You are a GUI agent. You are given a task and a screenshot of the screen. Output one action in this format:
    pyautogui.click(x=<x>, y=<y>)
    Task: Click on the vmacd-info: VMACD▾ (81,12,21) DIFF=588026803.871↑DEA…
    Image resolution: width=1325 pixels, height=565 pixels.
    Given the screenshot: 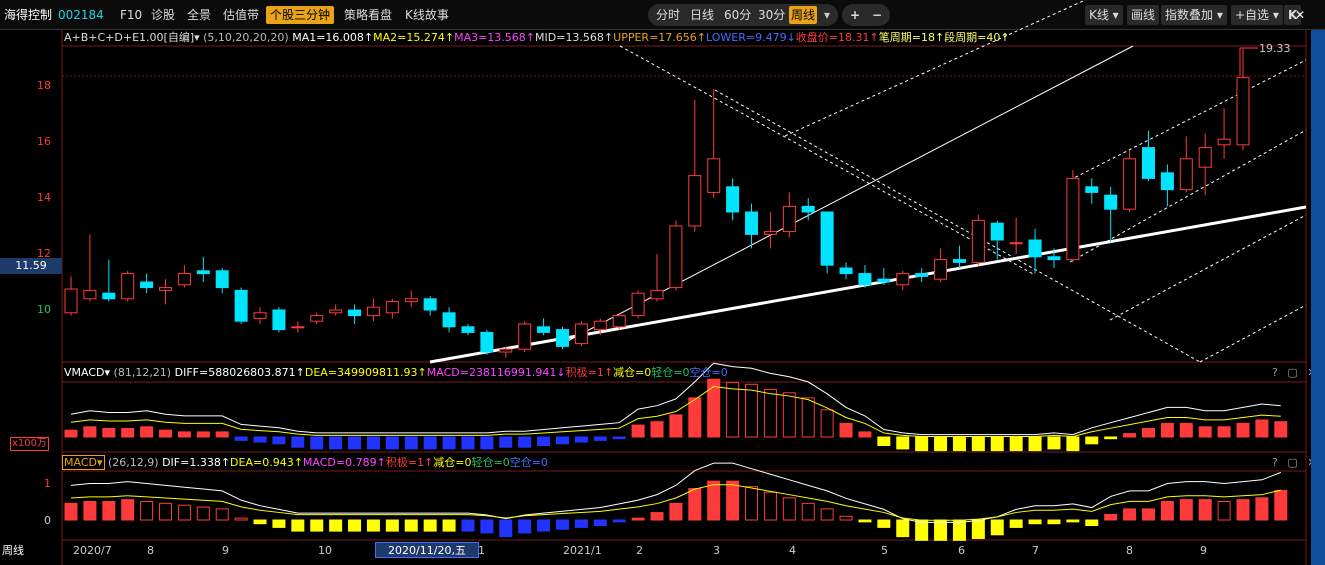 What is the action you would take?
    pyautogui.click(x=396, y=373)
    